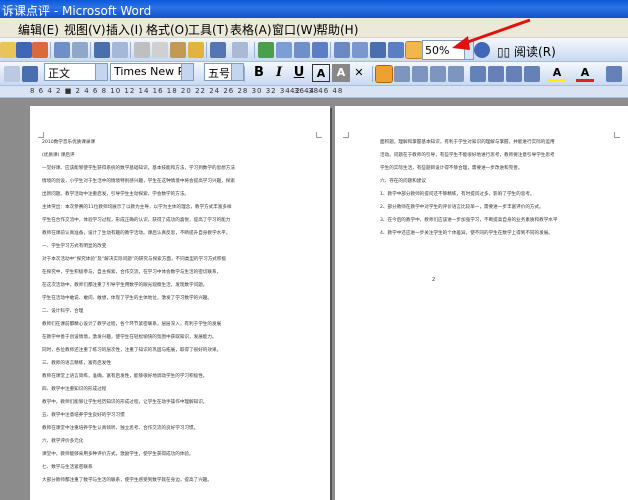 The height and width of the screenshot is (500, 628). Describe the element at coordinates (491, 34) in the screenshot. I see `annotation-arrow` at that location.